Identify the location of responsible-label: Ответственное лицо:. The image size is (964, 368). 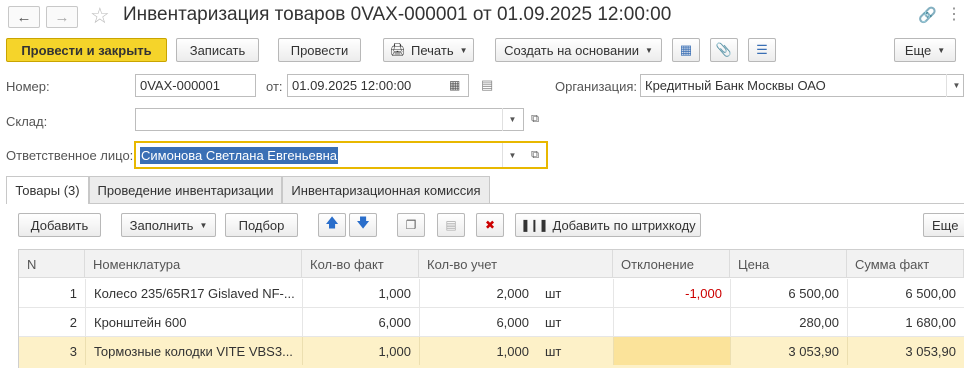
(70, 155).